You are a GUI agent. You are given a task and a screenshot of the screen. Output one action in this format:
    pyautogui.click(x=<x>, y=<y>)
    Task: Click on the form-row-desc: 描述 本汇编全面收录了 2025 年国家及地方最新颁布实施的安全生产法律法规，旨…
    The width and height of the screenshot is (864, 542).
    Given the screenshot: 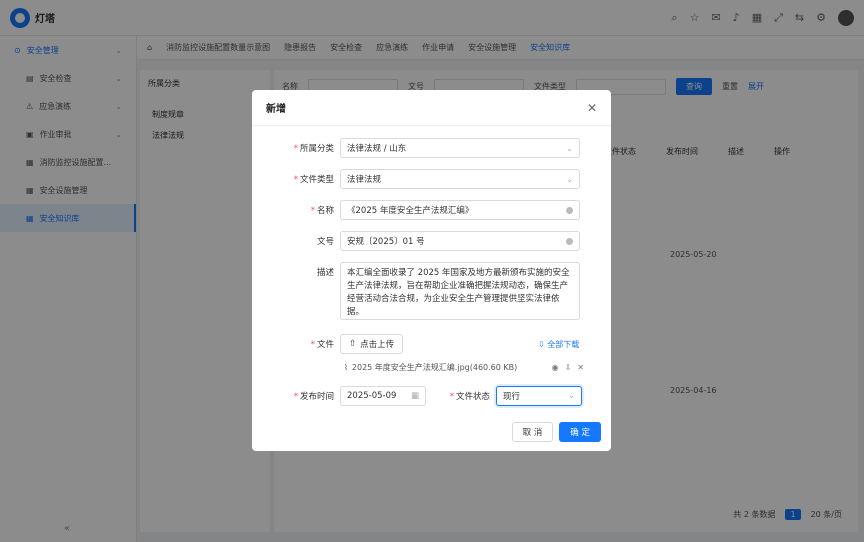 What is the action you would take?
    pyautogui.click(x=416, y=291)
    